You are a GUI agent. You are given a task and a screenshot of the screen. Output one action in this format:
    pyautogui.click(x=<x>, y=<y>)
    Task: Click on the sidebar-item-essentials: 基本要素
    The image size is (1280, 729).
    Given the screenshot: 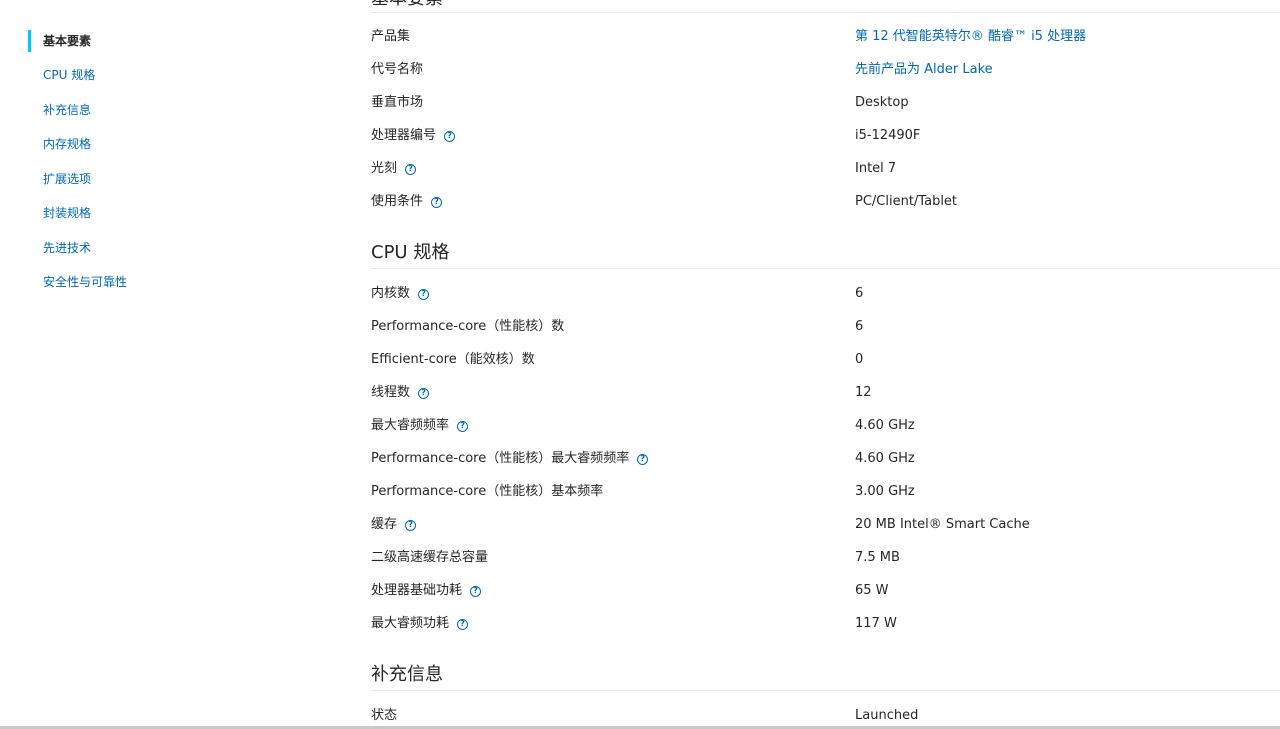 What is the action you would take?
    pyautogui.click(x=67, y=41)
    